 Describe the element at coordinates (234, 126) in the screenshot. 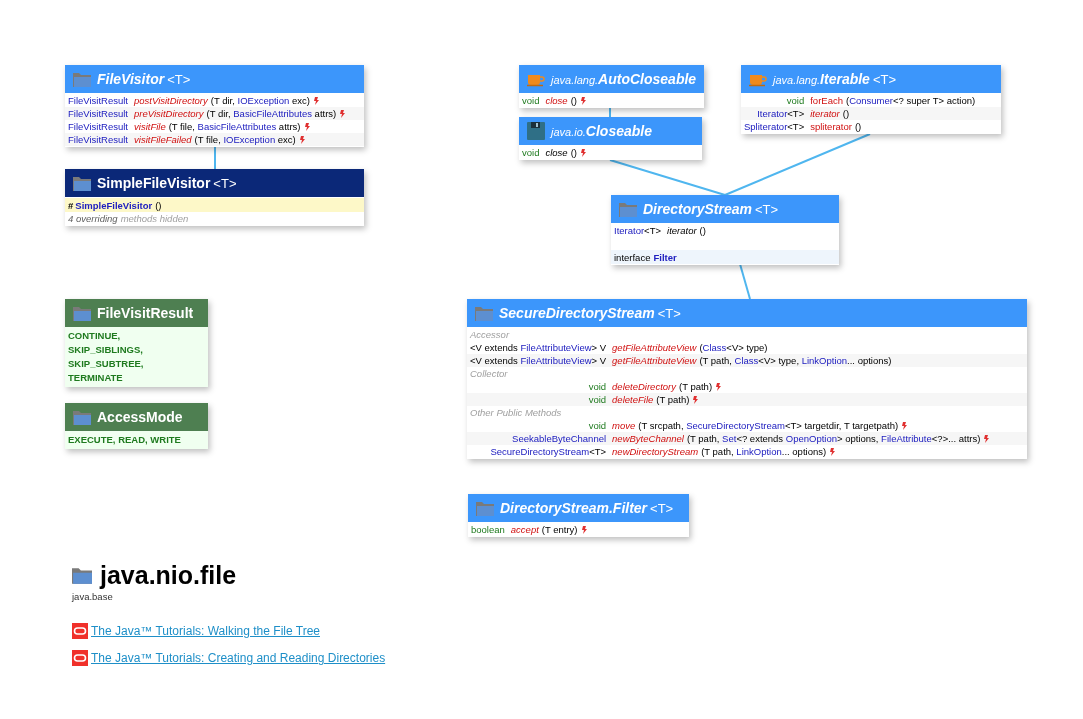

I see `parameter-list: (T file, BasicFileAttributes attrs)` at that location.